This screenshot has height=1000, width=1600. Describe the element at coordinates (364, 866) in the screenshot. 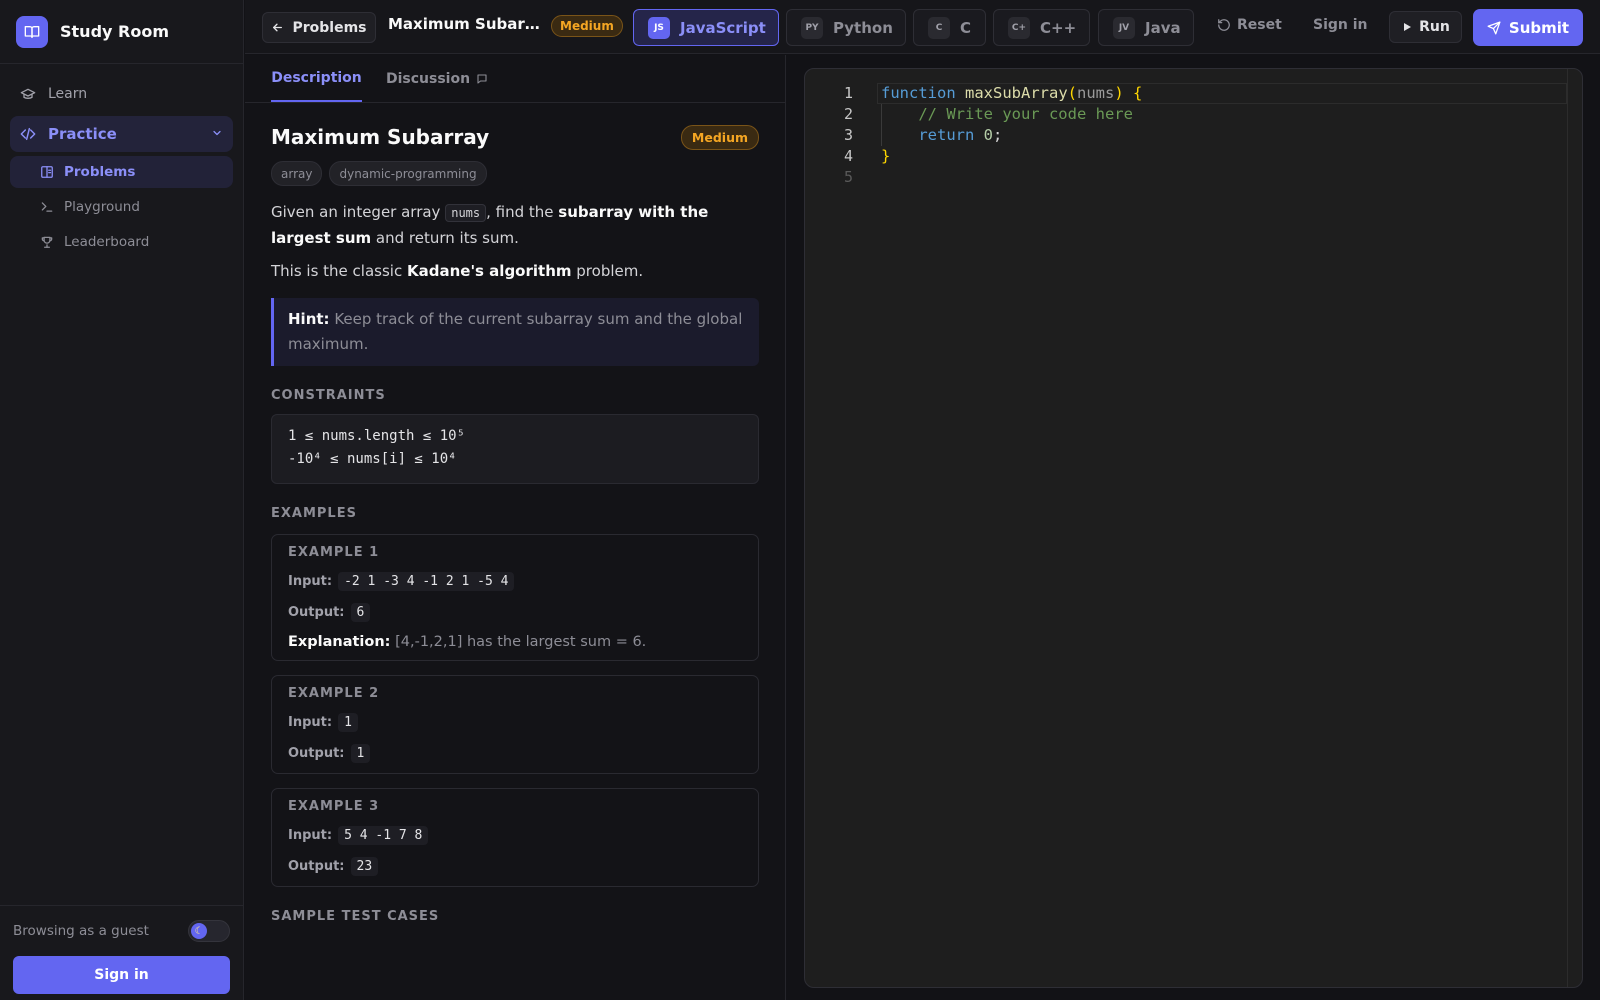

I see `example-output: 23` at that location.